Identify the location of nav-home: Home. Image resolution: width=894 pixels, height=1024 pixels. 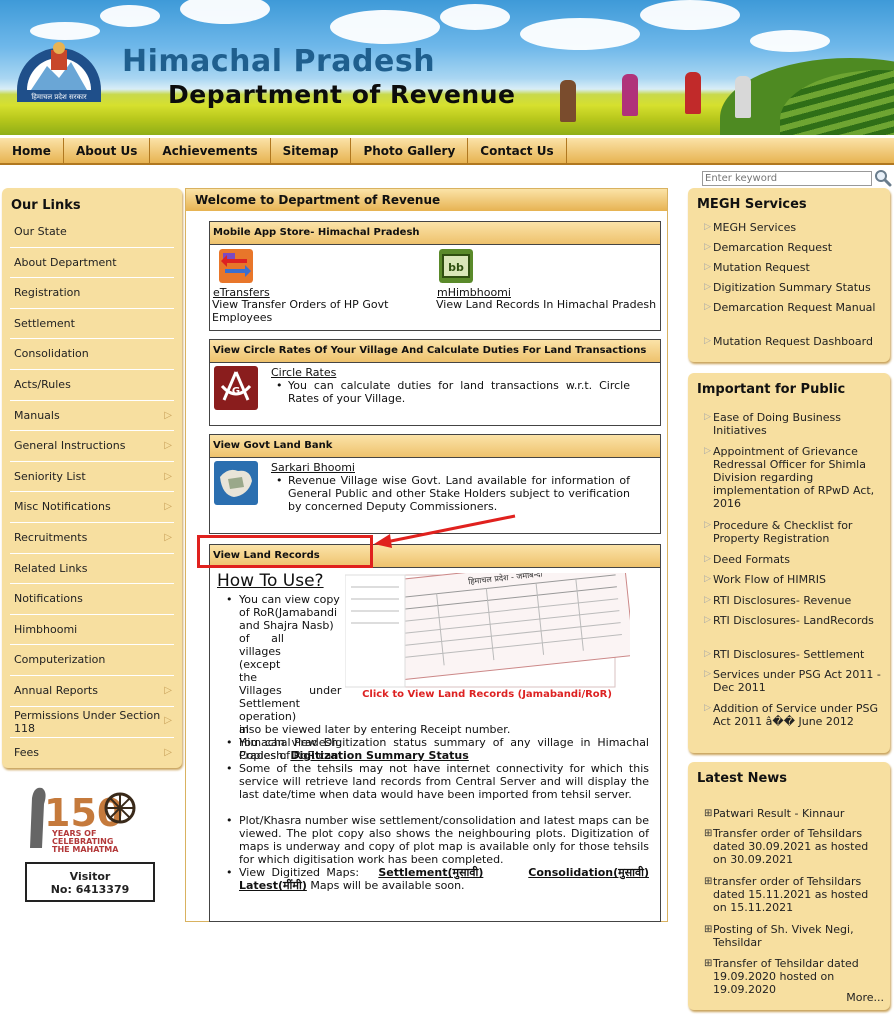
(32, 150).